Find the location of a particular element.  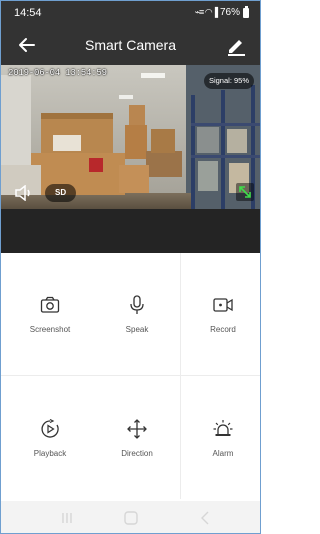

status-time: 14:54 is located at coordinates (28, 13).